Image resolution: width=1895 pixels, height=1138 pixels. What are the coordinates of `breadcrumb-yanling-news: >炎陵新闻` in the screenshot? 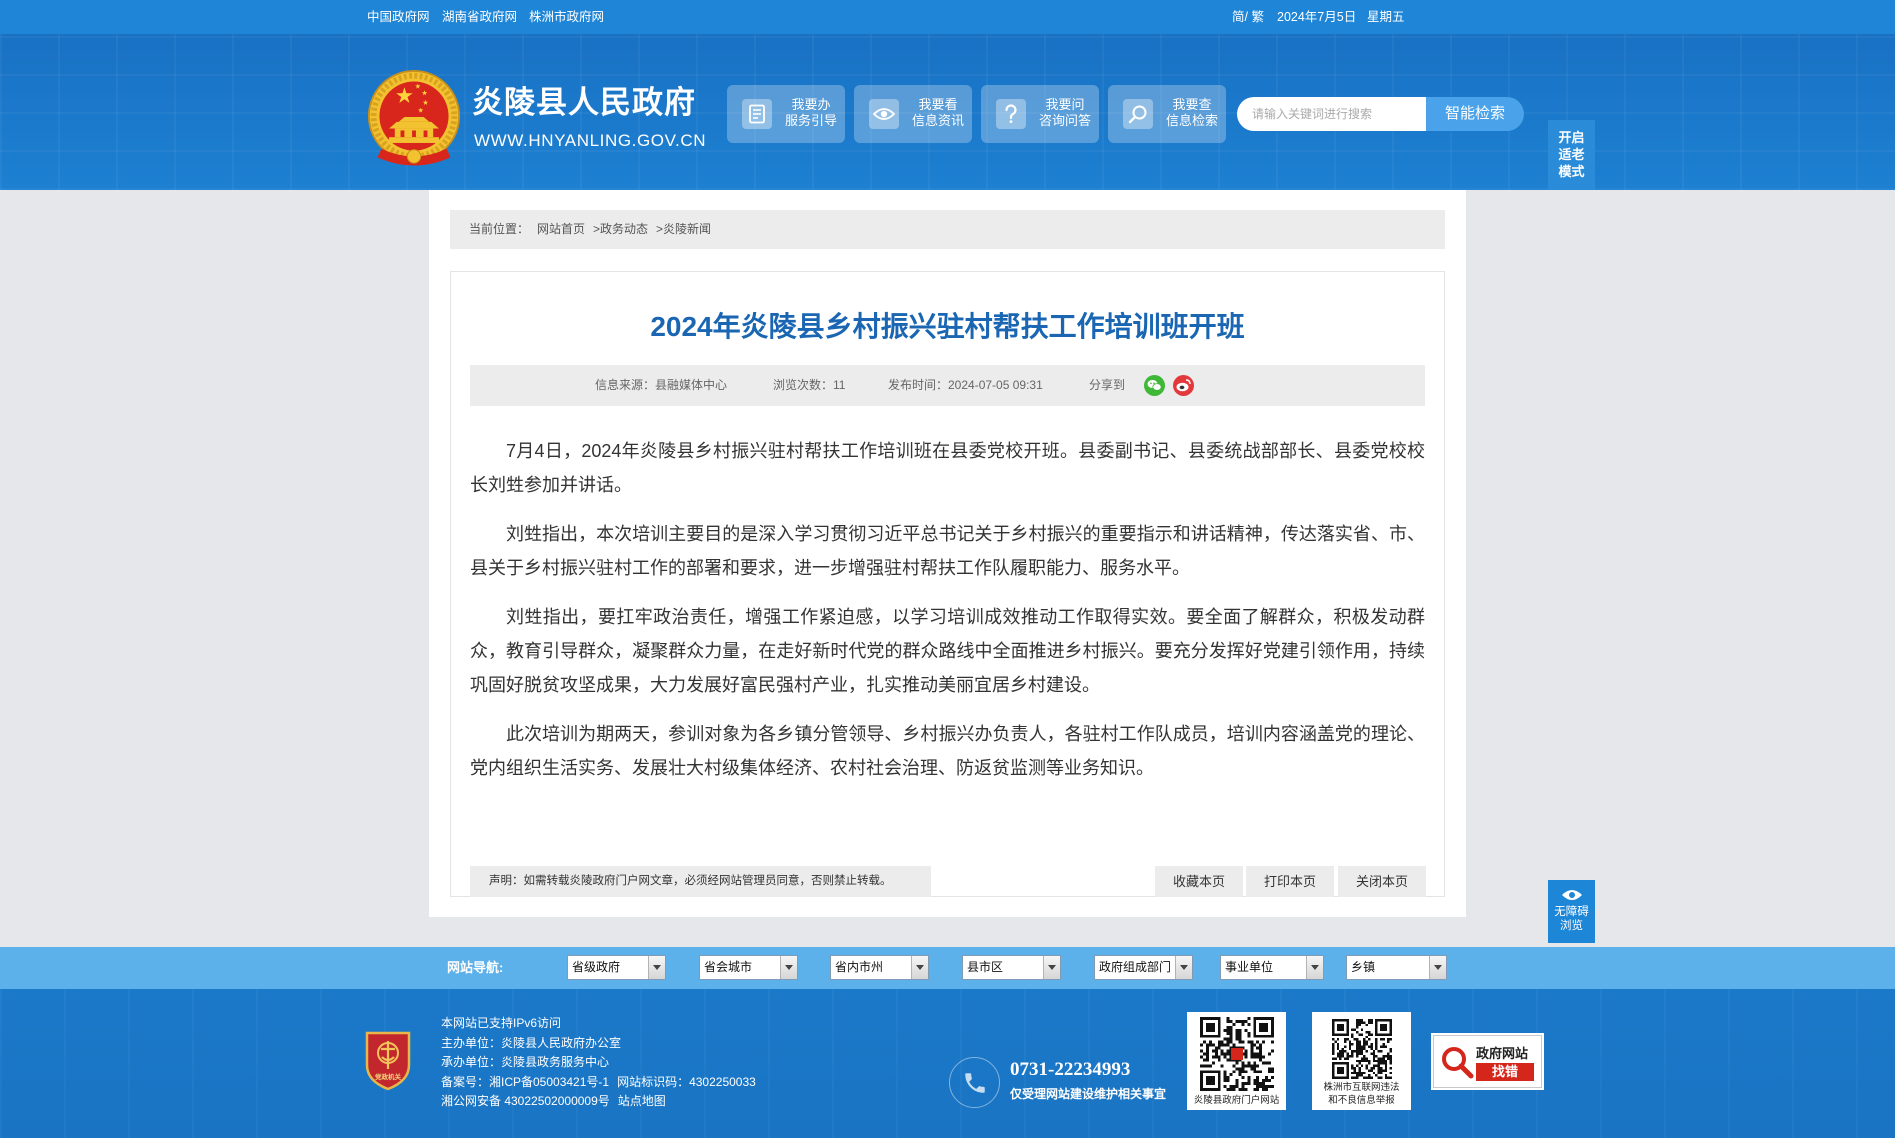 It's located at (683, 229).